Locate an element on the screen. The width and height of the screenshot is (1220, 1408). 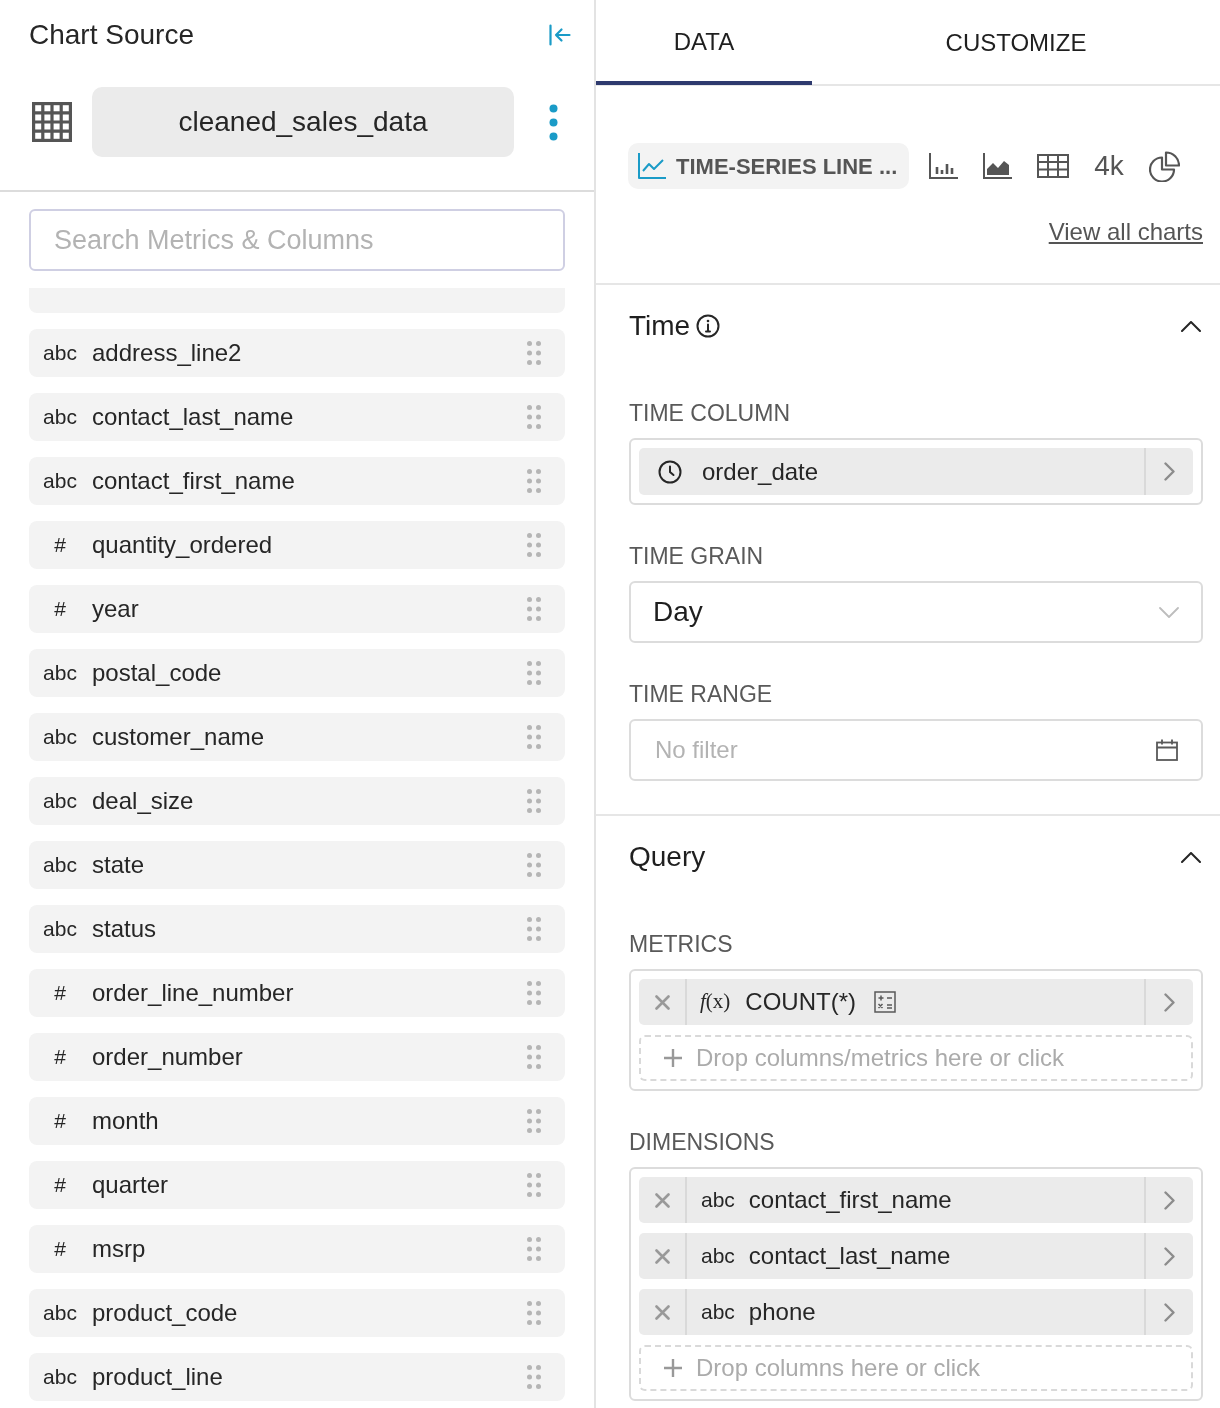
column-item: abc state is located at coordinates (297, 865).